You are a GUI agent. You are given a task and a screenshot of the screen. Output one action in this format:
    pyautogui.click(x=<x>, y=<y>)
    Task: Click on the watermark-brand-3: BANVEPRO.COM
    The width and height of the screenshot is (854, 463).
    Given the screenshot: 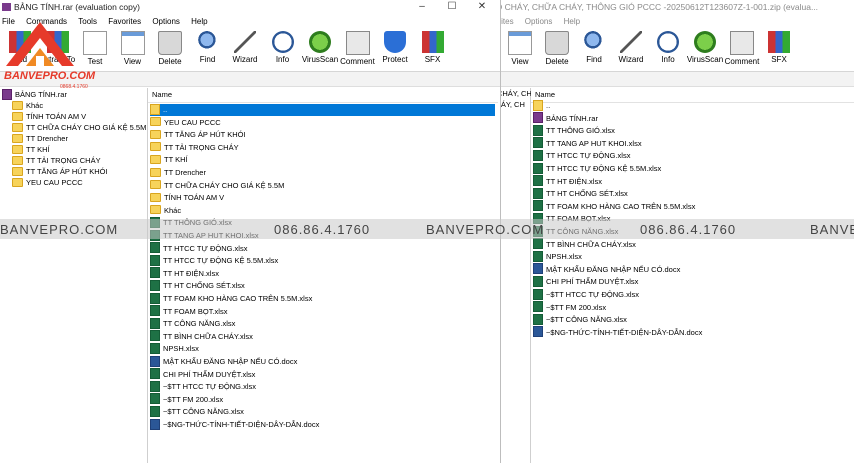 What is the action you would take?
    pyautogui.click(x=832, y=229)
    